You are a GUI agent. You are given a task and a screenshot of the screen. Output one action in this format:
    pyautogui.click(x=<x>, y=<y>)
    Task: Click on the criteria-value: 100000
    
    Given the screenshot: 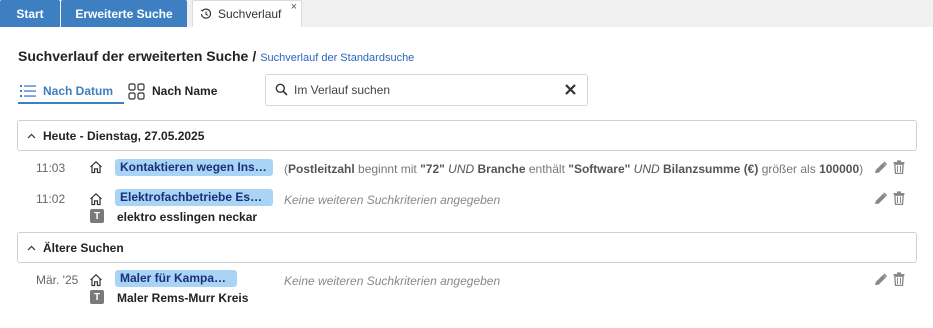 What is the action you would take?
    pyautogui.click(x=839, y=169)
    